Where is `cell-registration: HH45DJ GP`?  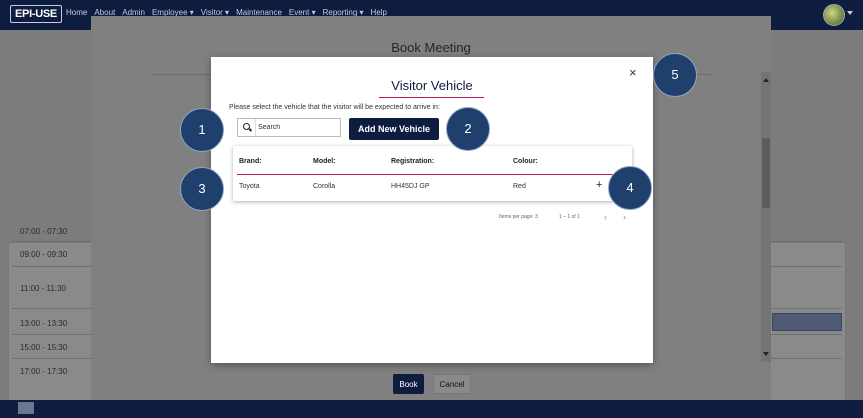 cell-registration: HH45DJ GP is located at coordinates (410, 186).